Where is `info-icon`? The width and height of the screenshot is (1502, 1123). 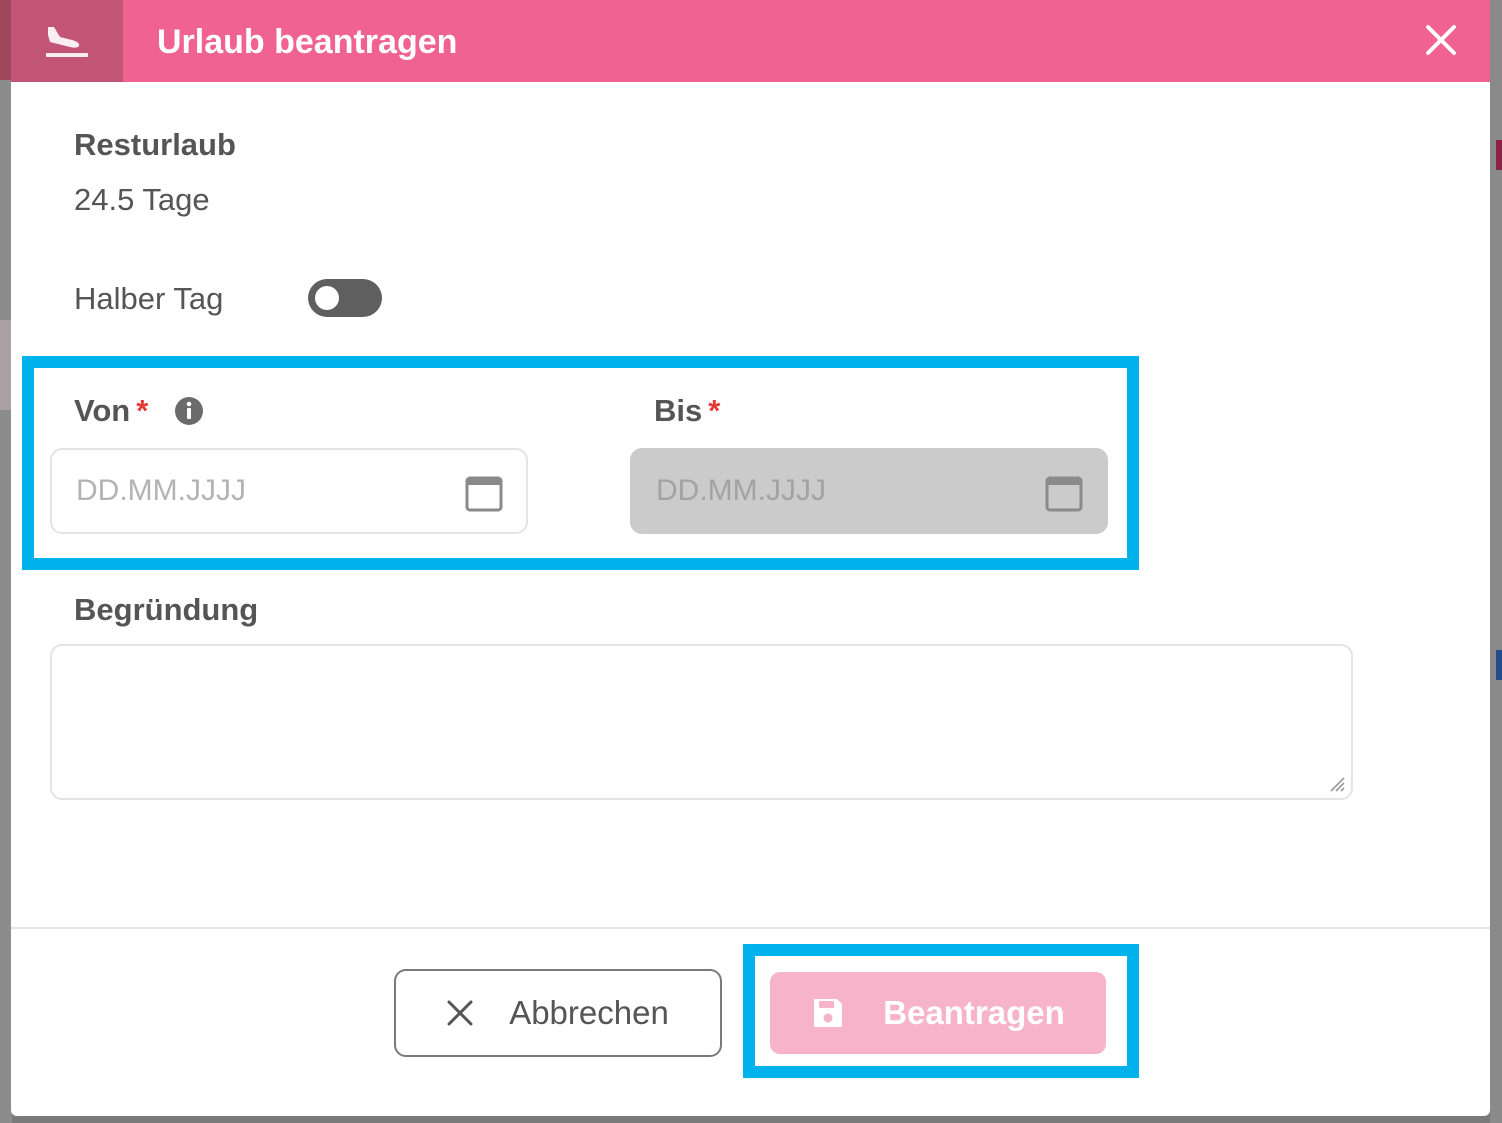
info-icon is located at coordinates (189, 411).